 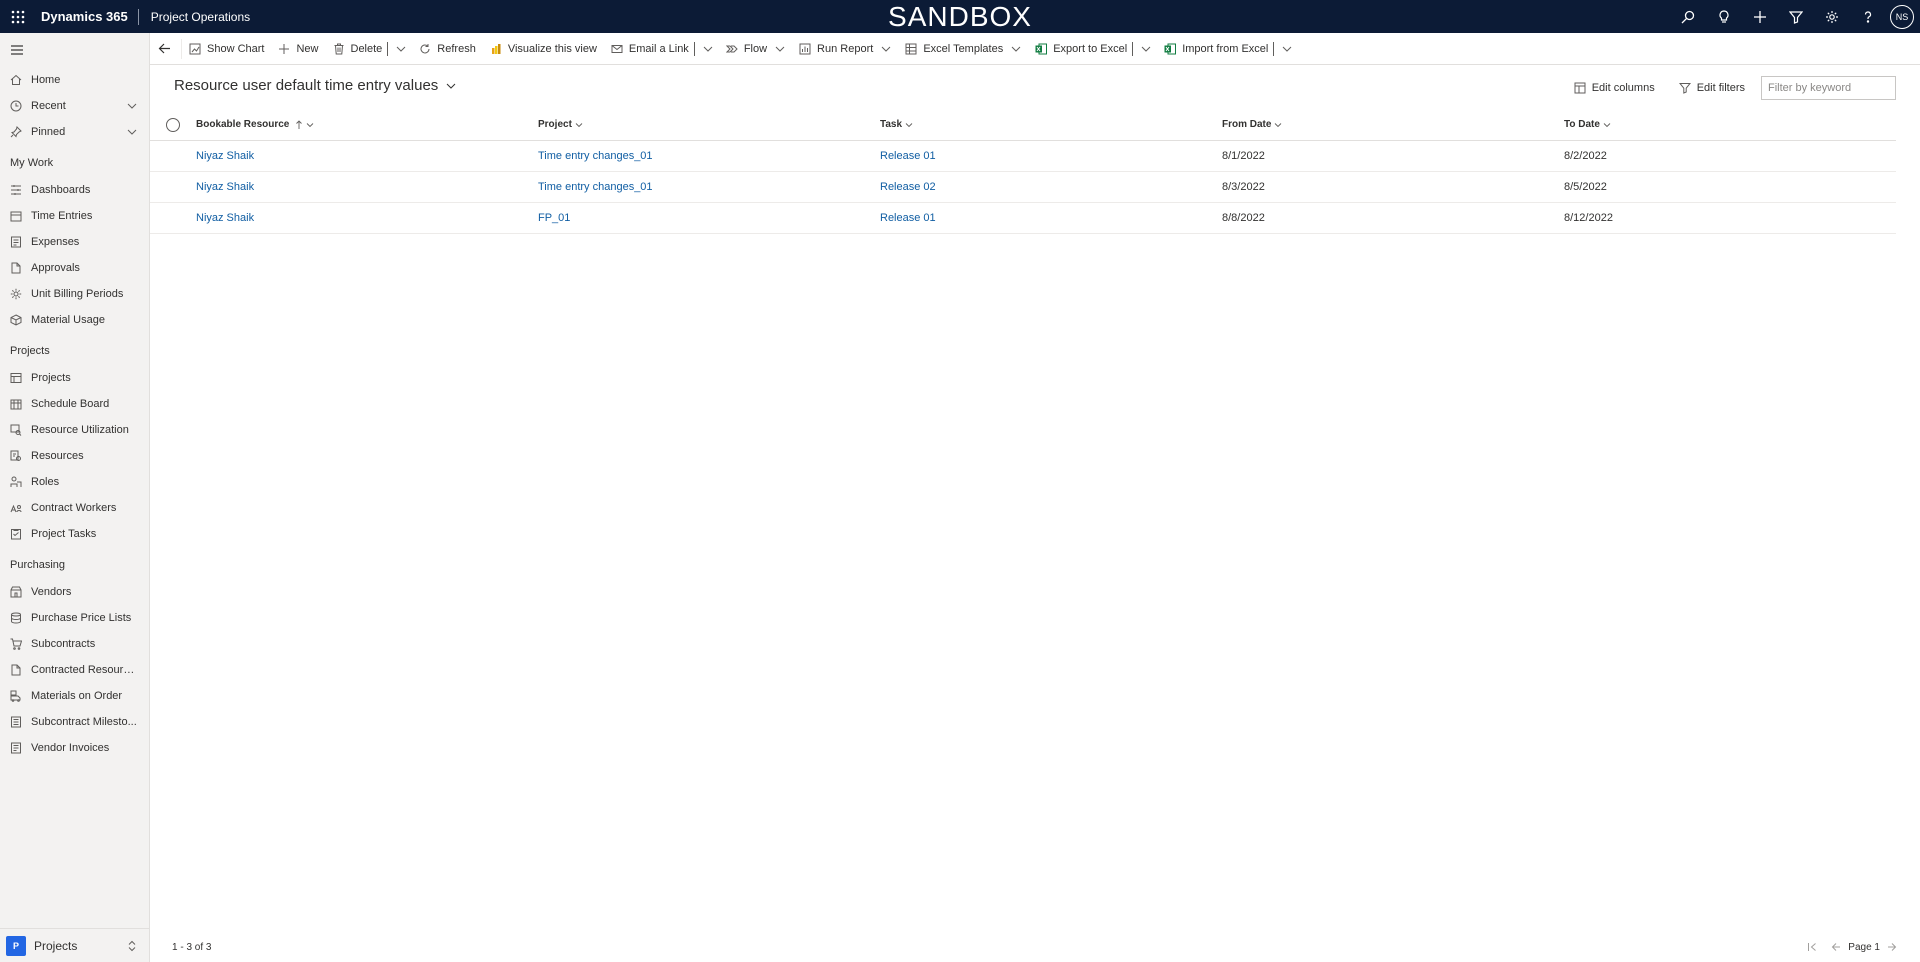 I want to click on export-excel-button: Export to Excel, so click(x=1081, y=49).